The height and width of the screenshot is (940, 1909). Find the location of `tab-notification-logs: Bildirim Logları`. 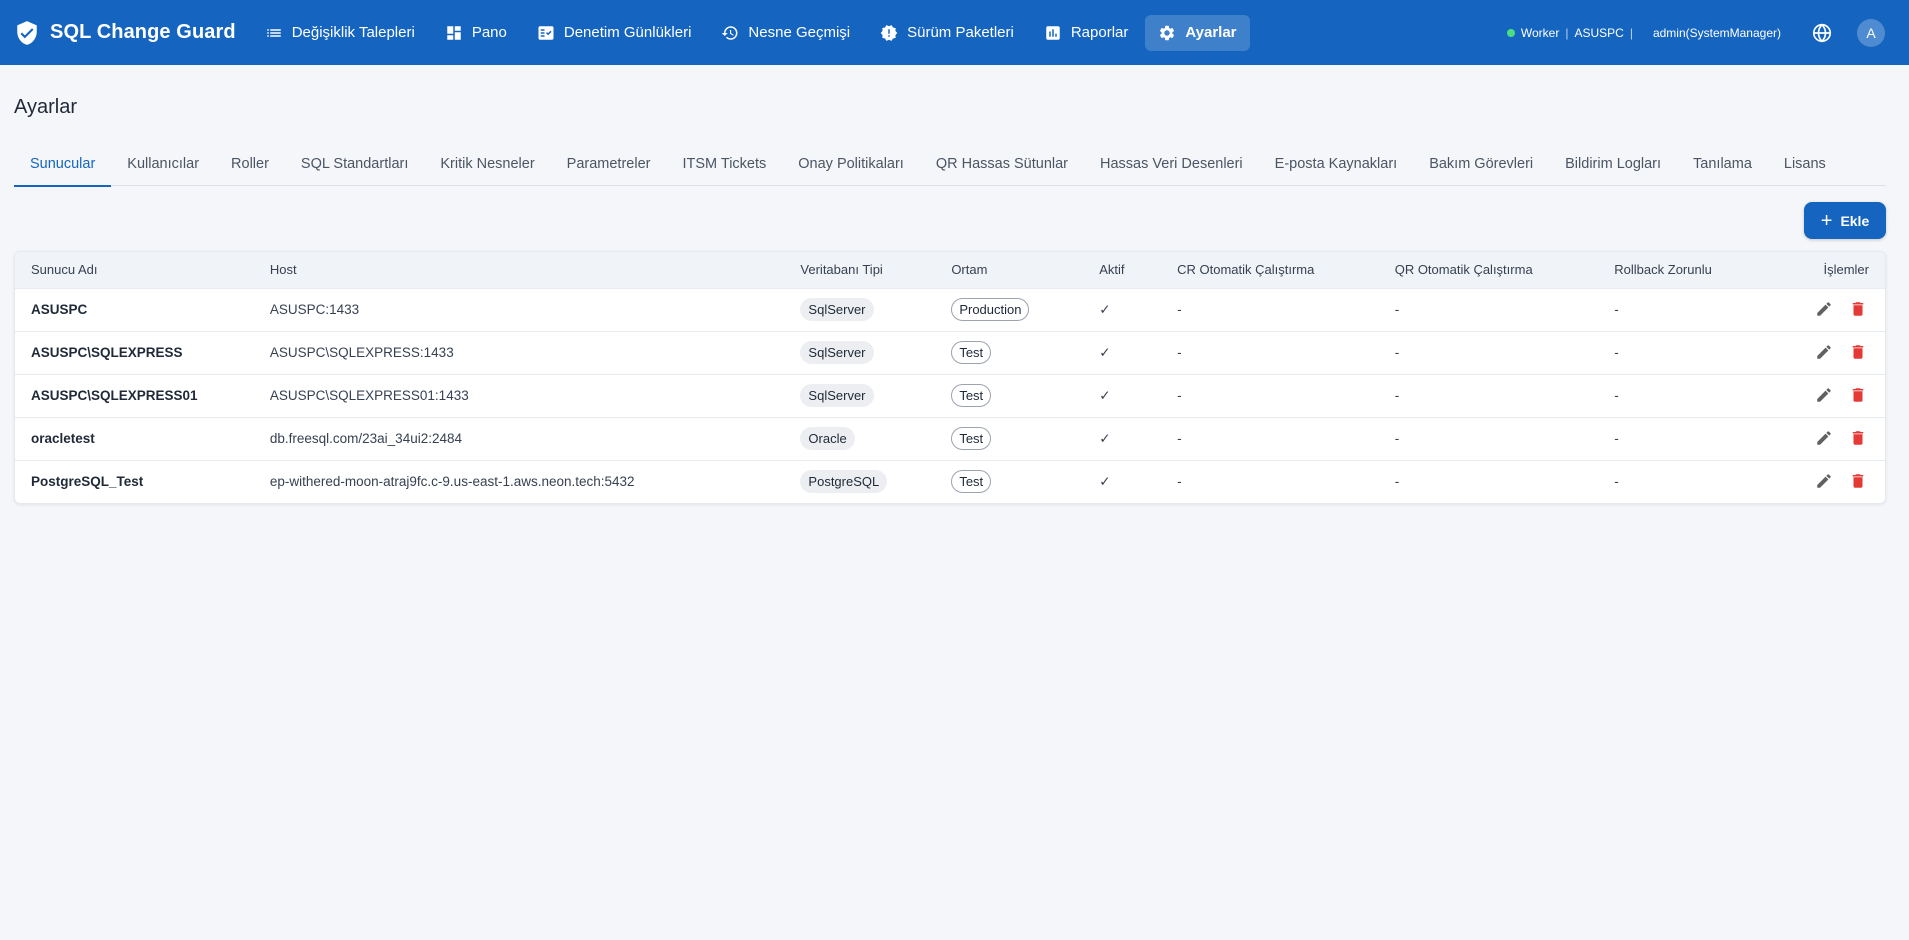

tab-notification-logs: Bildirim Logları is located at coordinates (1613, 164).